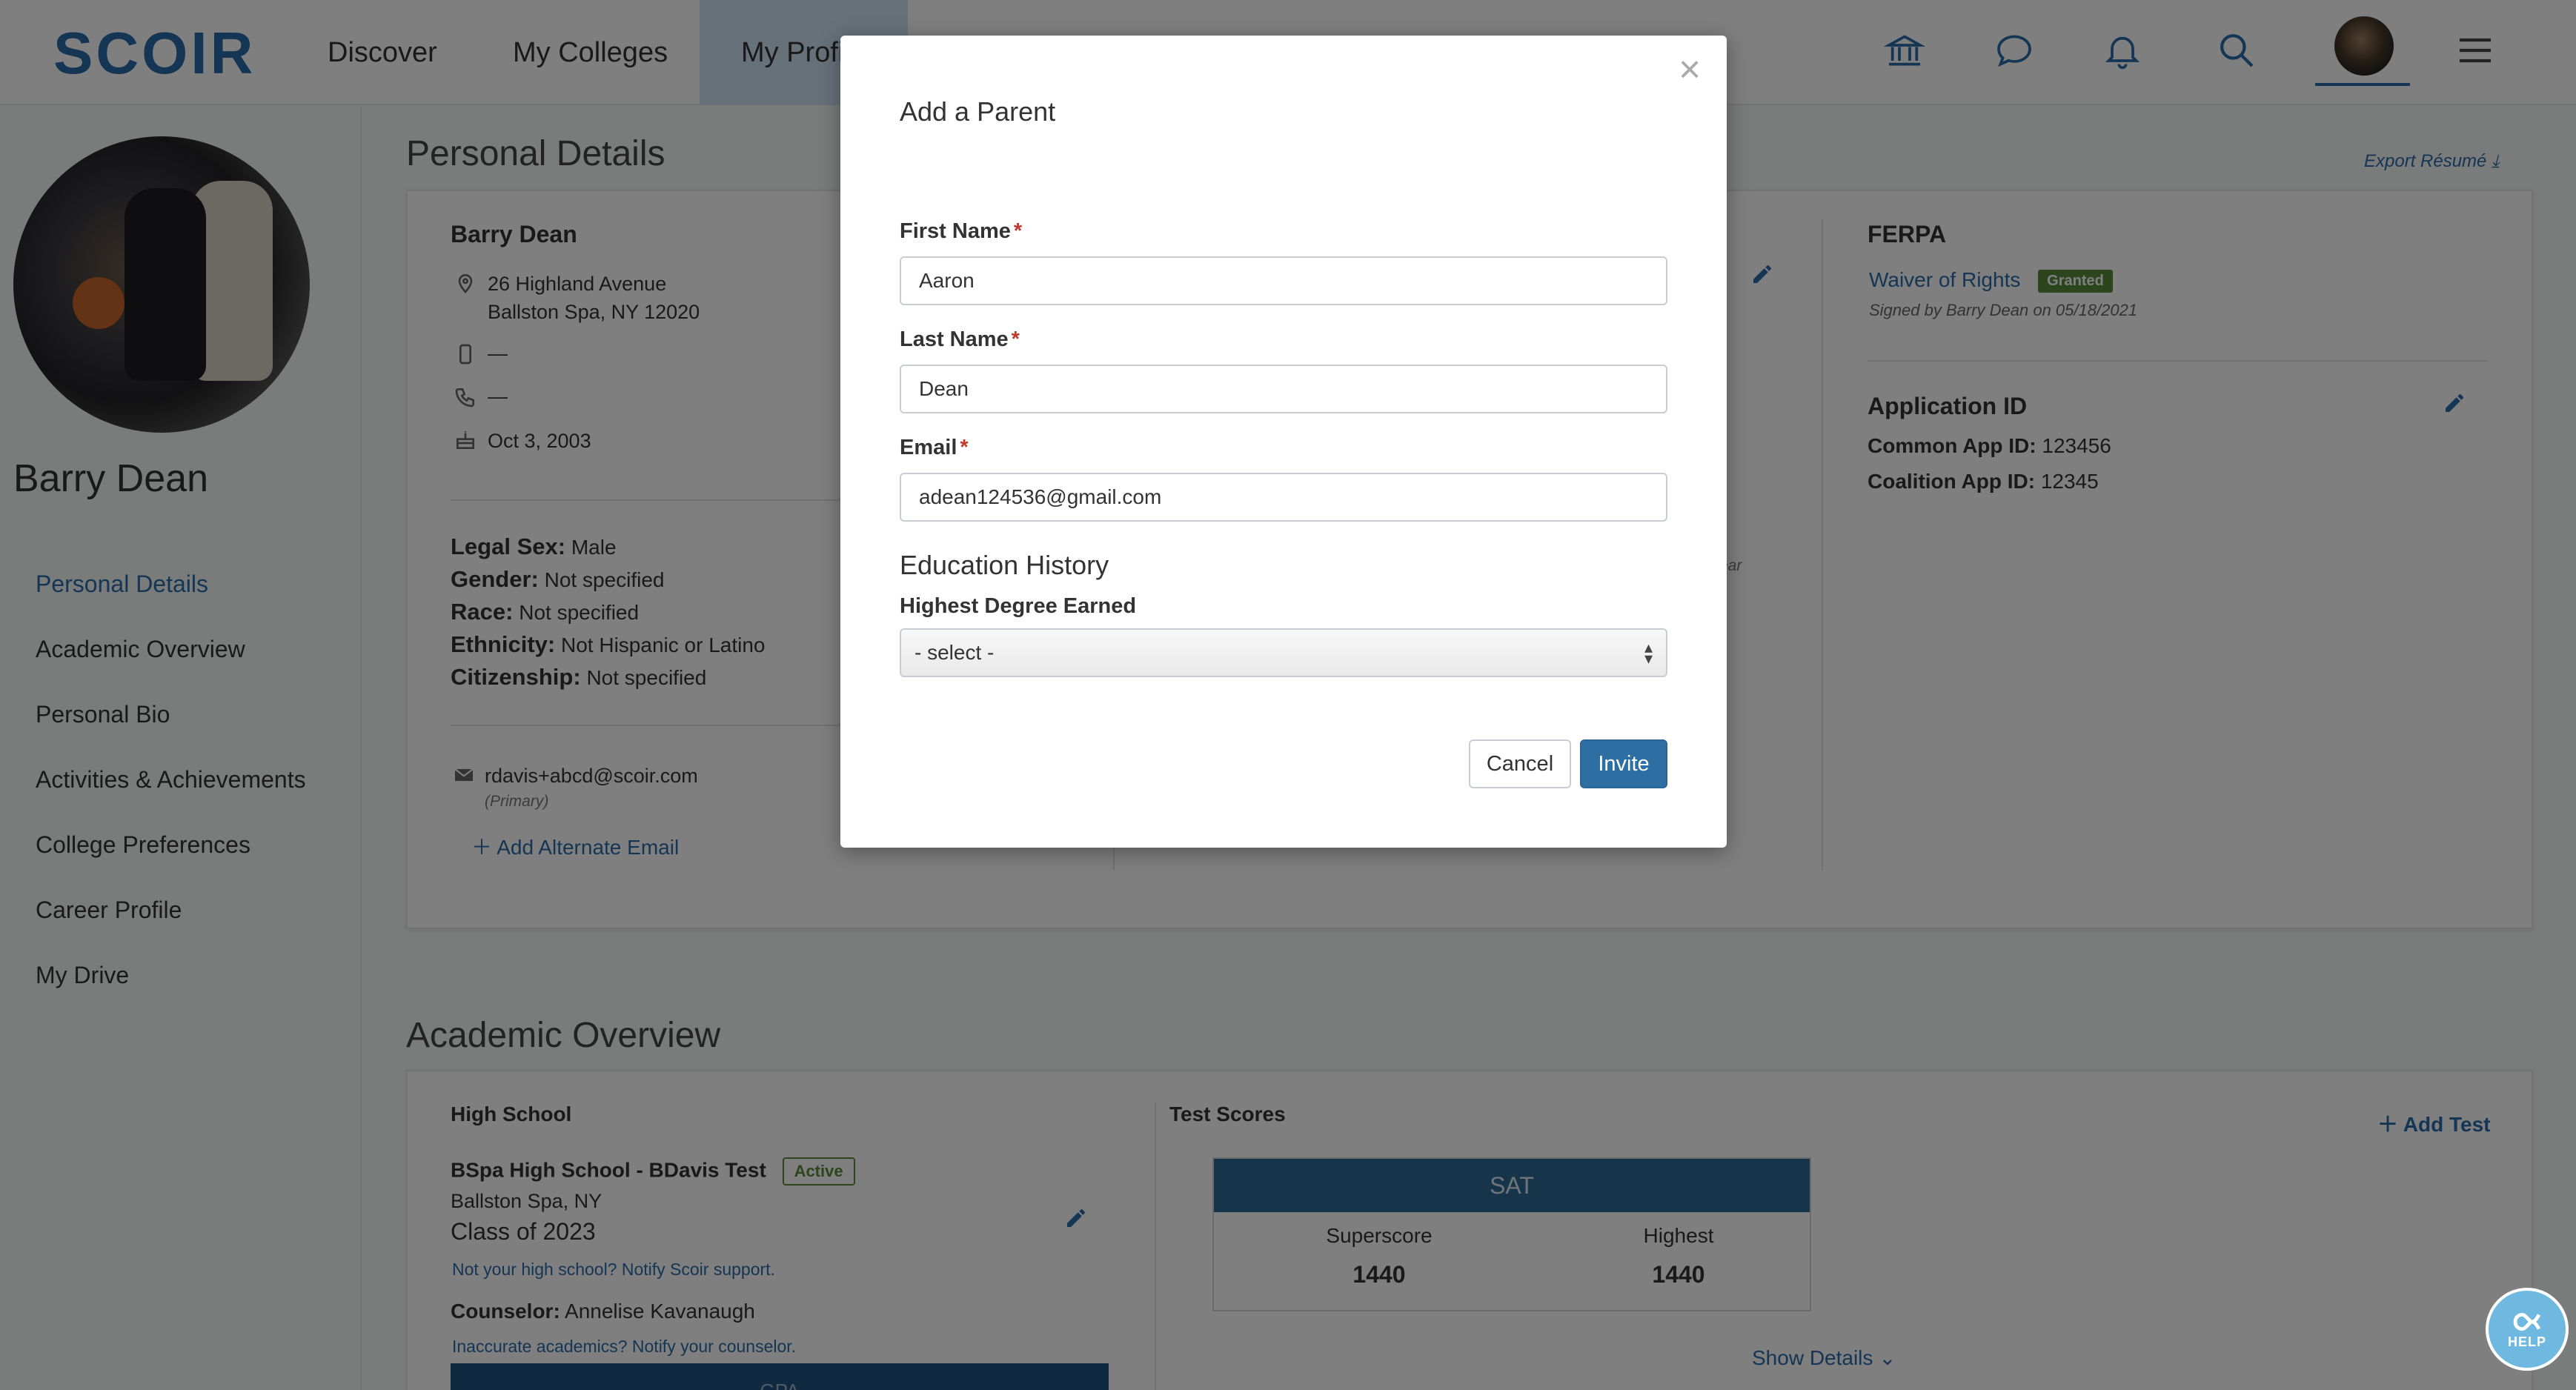 The image size is (2576, 1390). What do you see at coordinates (1004, 565) in the screenshot?
I see `education-history-title: Education History` at bounding box center [1004, 565].